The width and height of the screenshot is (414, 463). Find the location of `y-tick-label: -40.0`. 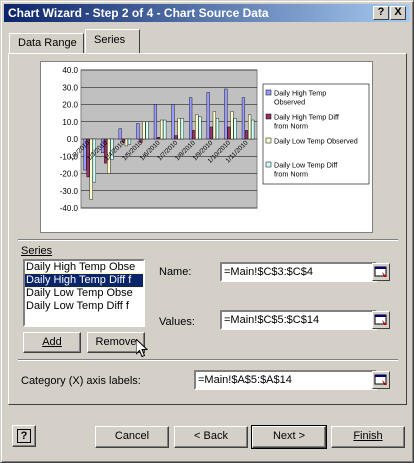

y-tick-label: -40.0 is located at coordinates (69, 208).